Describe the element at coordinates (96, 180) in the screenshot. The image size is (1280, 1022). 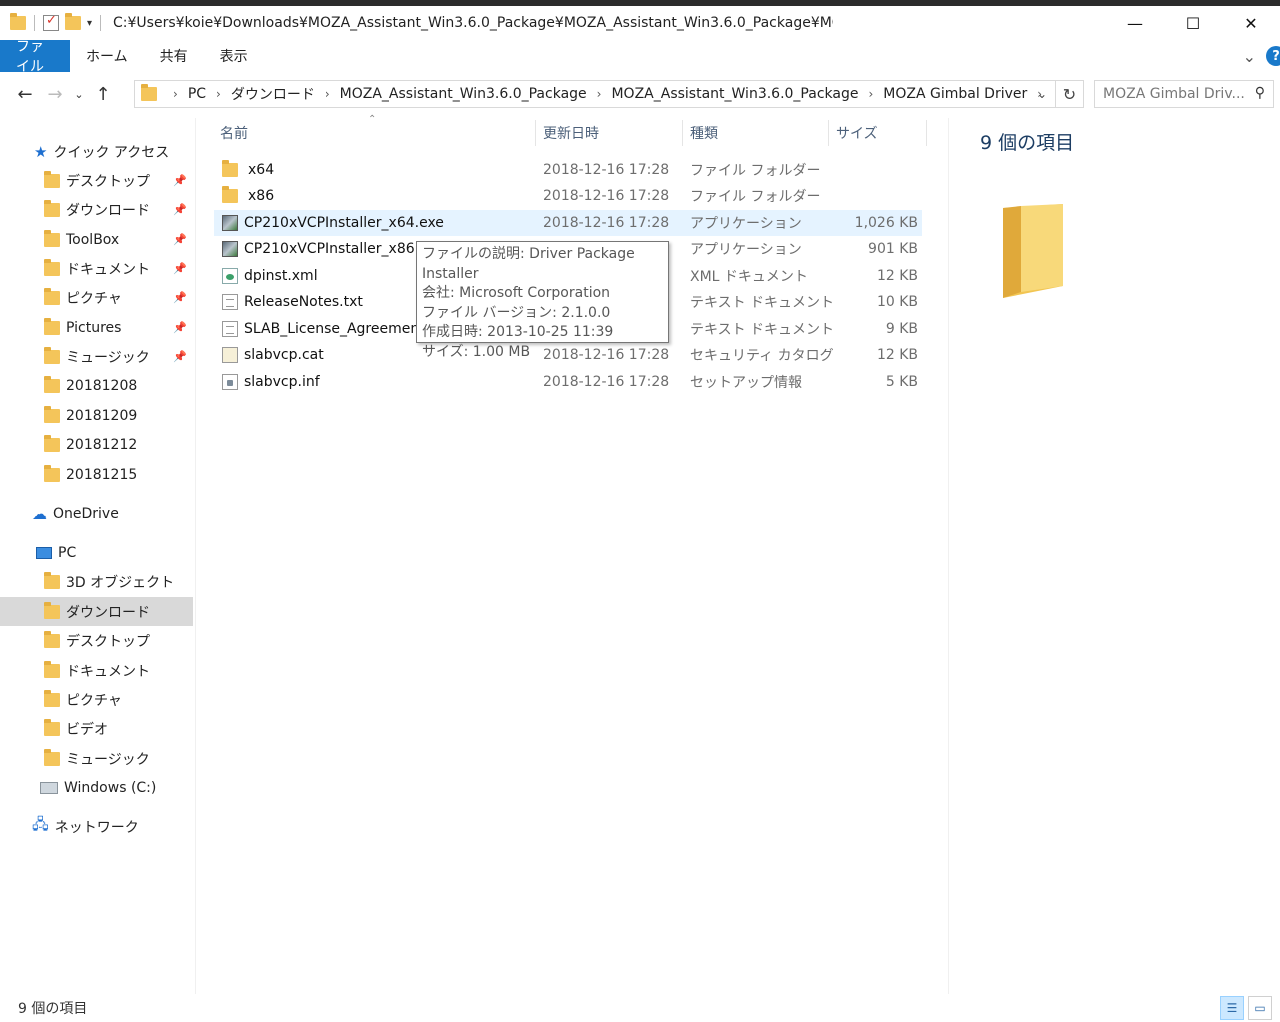
I see `nav-item-desktop: デスクトップ 📌` at that location.